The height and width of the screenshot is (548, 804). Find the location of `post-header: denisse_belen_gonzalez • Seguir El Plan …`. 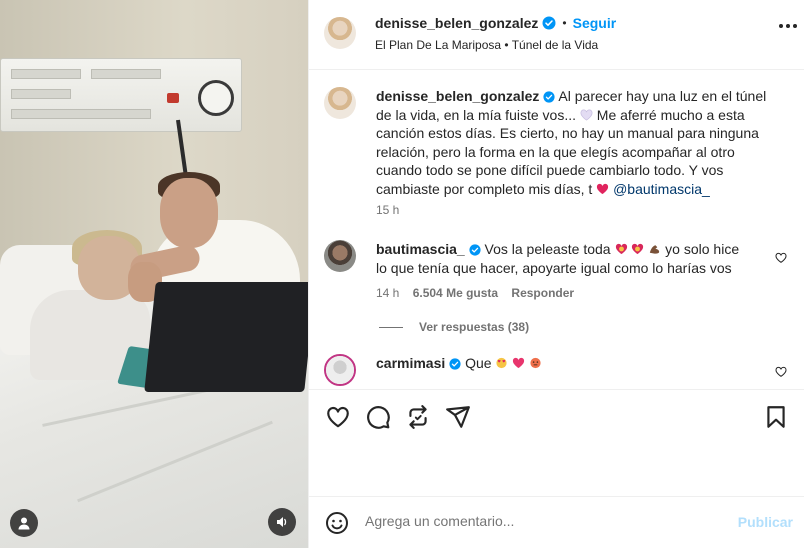

post-header: denisse_belen_gonzalez • Seguir El Plan … is located at coordinates (556, 35).